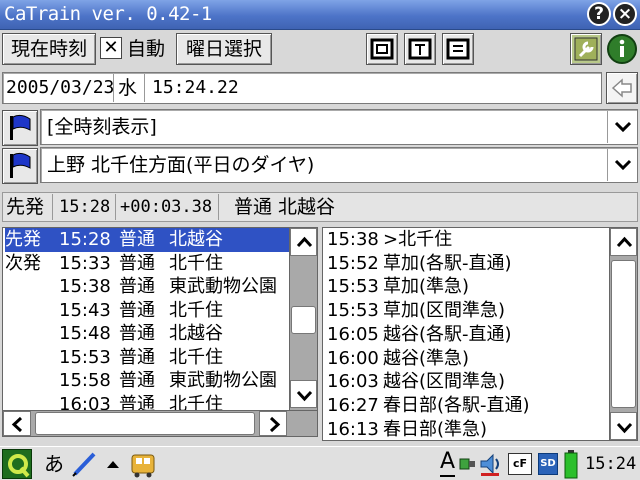 The width and height of the screenshot is (640, 480). I want to click on connection-destination: 春日部(準急), so click(435, 429).